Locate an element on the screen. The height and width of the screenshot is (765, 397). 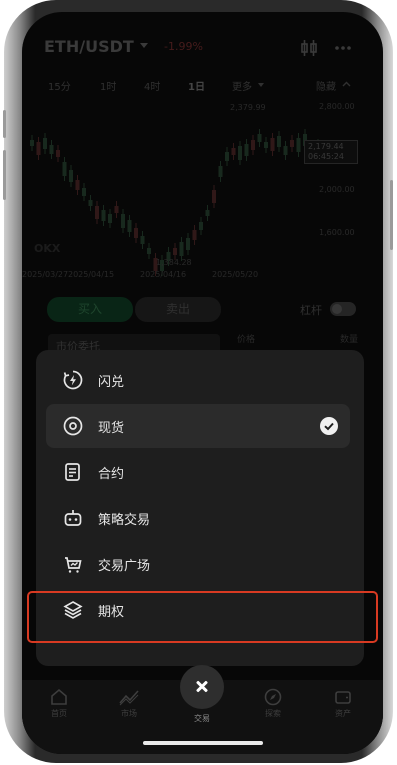
home-icon is located at coordinates (59, 696).